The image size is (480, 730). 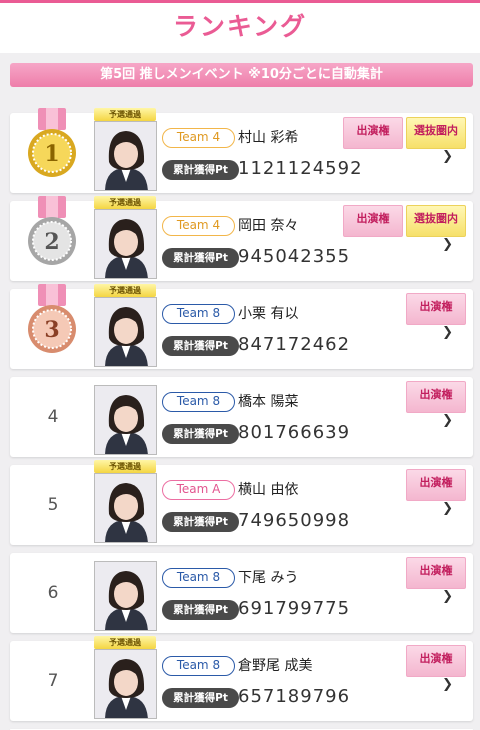 What do you see at coordinates (53, 593) in the screenshot?
I see `rank-number: 6` at bounding box center [53, 593].